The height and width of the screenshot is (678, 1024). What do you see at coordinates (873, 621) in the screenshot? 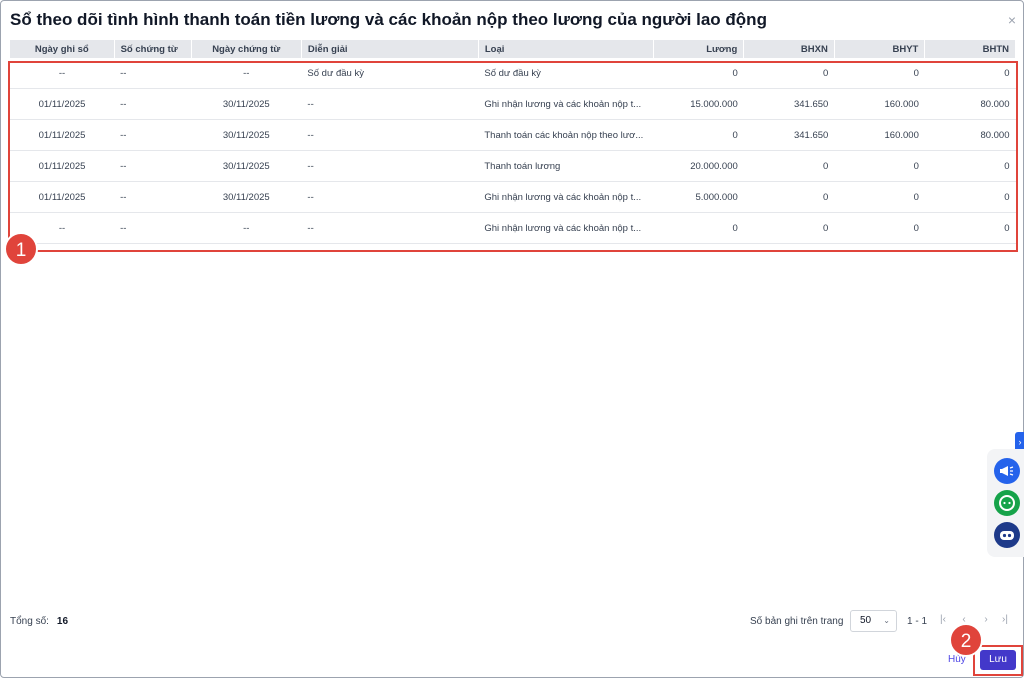
I see `per-page-select: 50 ⌄` at bounding box center [873, 621].